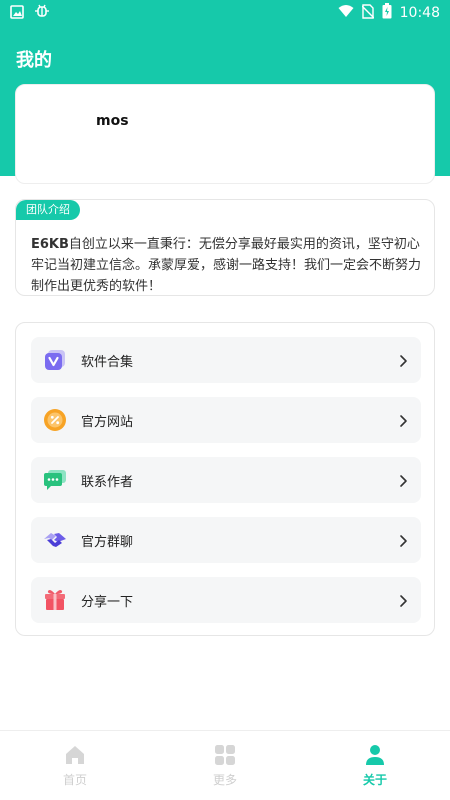  Describe the element at coordinates (225, 13) in the screenshot. I see `status-bar: 10:48` at that location.